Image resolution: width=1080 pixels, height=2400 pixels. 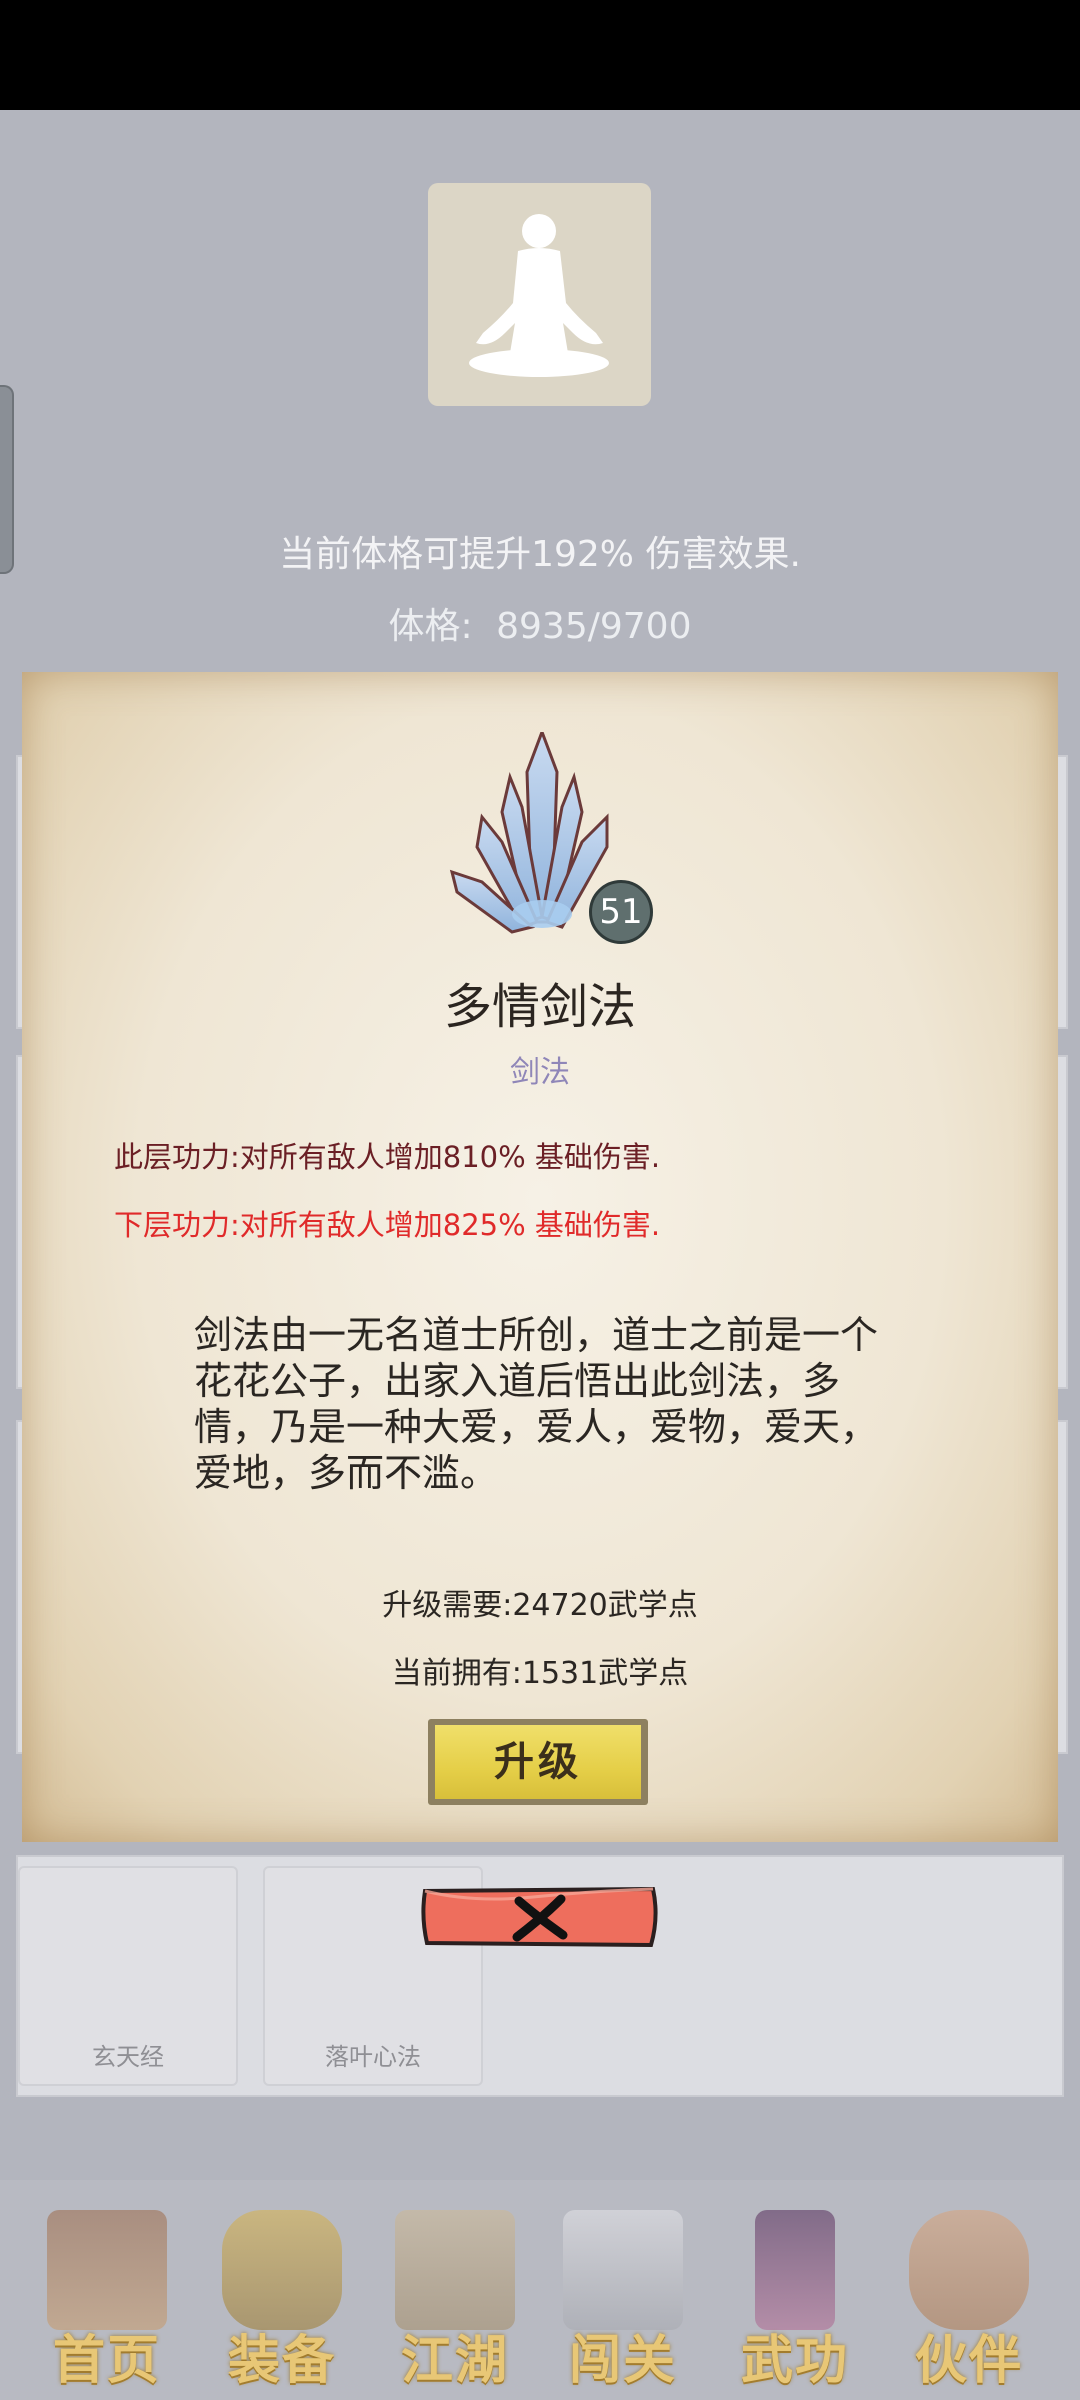 I want to click on meditation-avatar, so click(x=539, y=294).